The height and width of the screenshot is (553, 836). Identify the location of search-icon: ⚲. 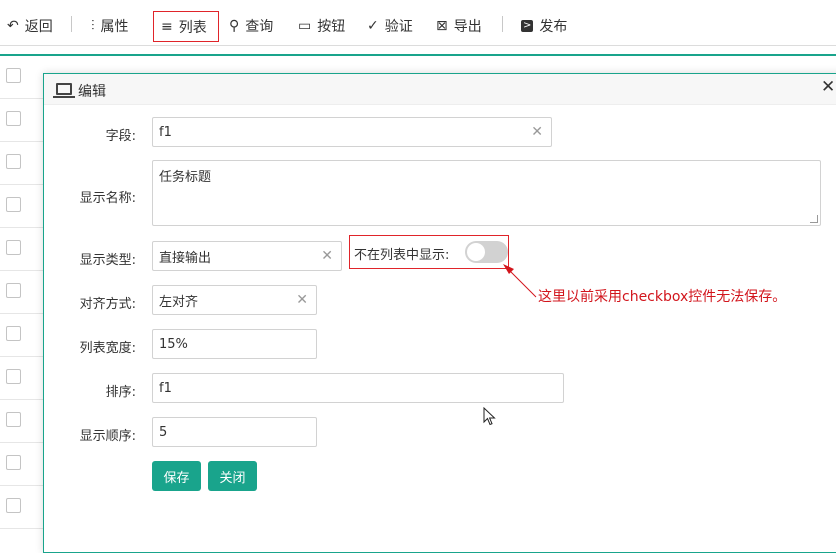
(234, 26).